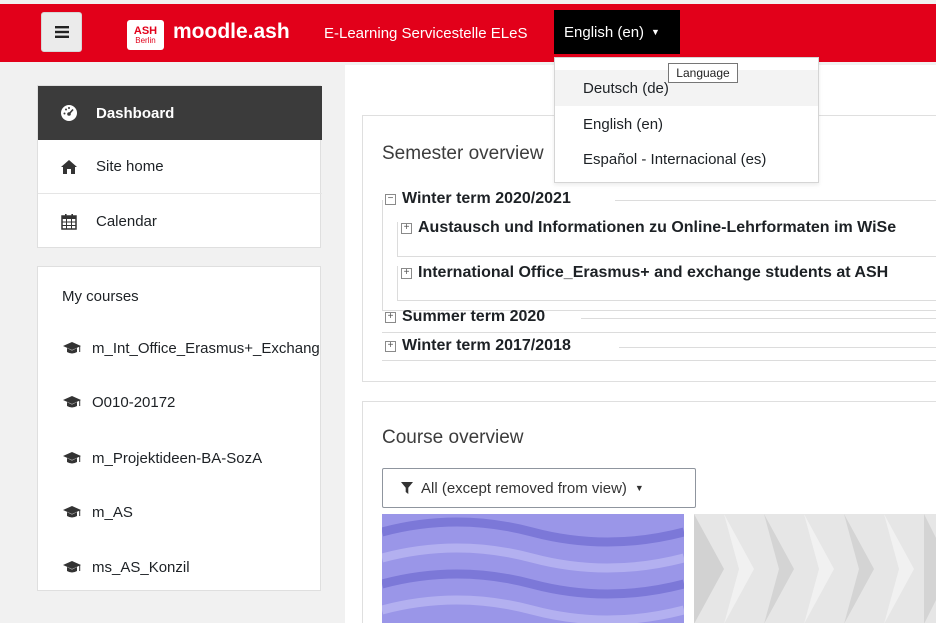 The image size is (936, 623). What do you see at coordinates (69, 113) in the screenshot?
I see `dashboard-icon` at bounding box center [69, 113].